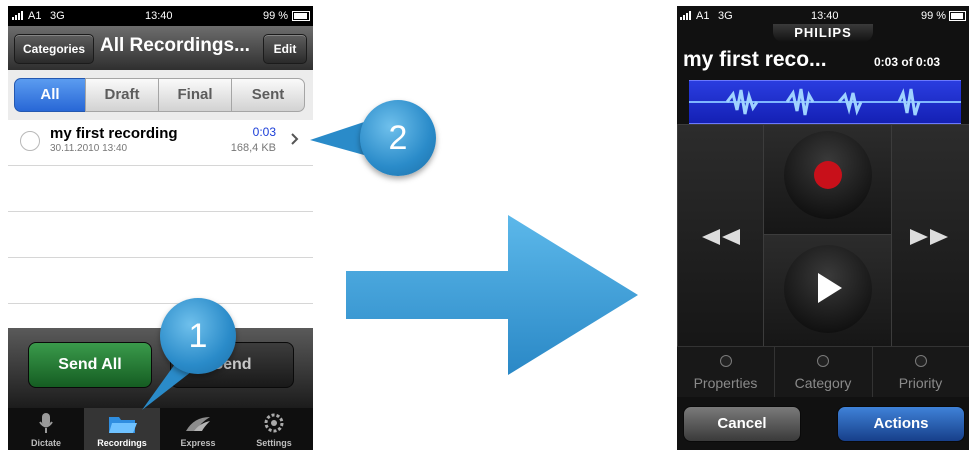 The image size is (969, 450). I want to click on rewind-button, so click(721, 236).